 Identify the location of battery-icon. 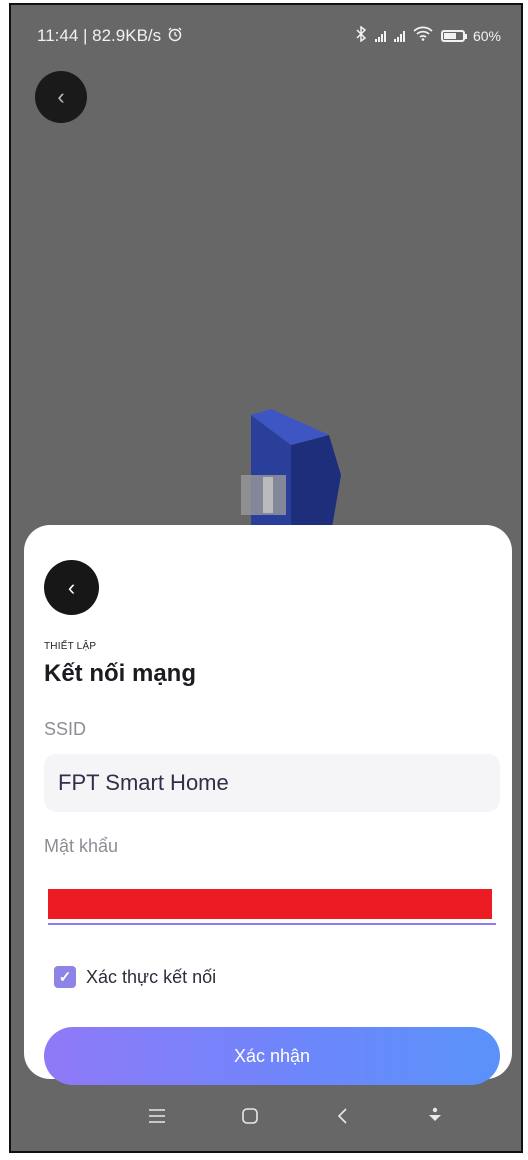
(453, 36).